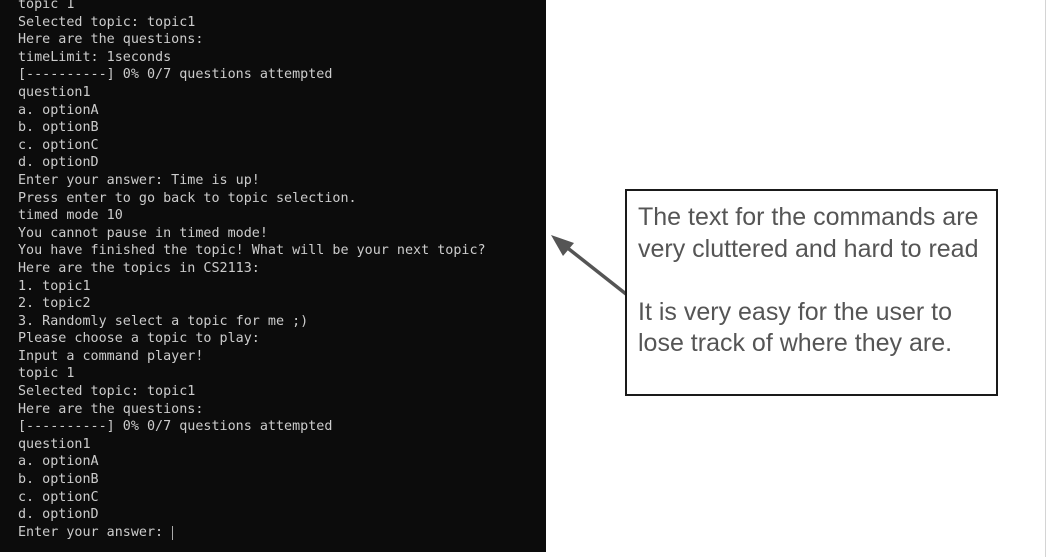 Image resolution: width=1061 pixels, height=557 pixels. I want to click on arrow-head, so click(562, 245).